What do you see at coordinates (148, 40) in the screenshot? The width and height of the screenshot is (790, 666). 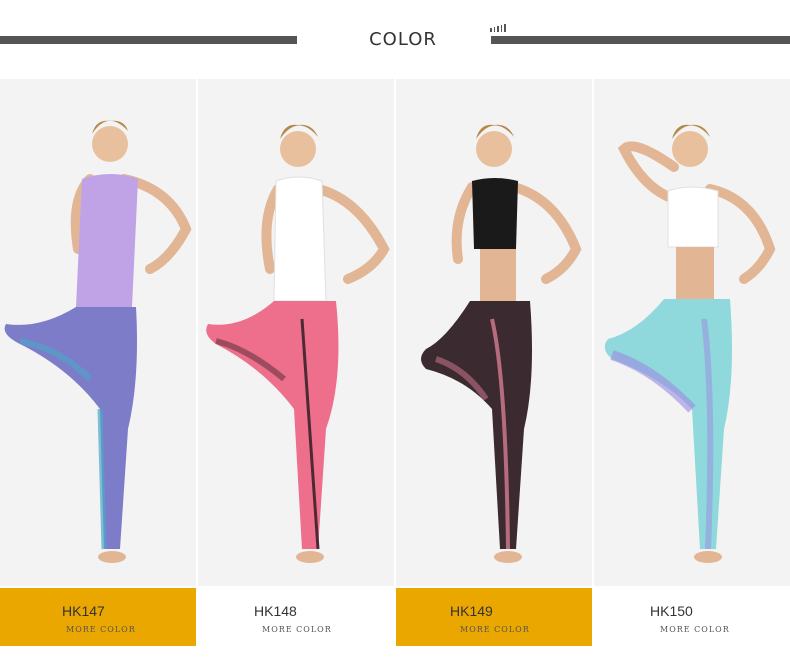 I see `header-rule-left` at bounding box center [148, 40].